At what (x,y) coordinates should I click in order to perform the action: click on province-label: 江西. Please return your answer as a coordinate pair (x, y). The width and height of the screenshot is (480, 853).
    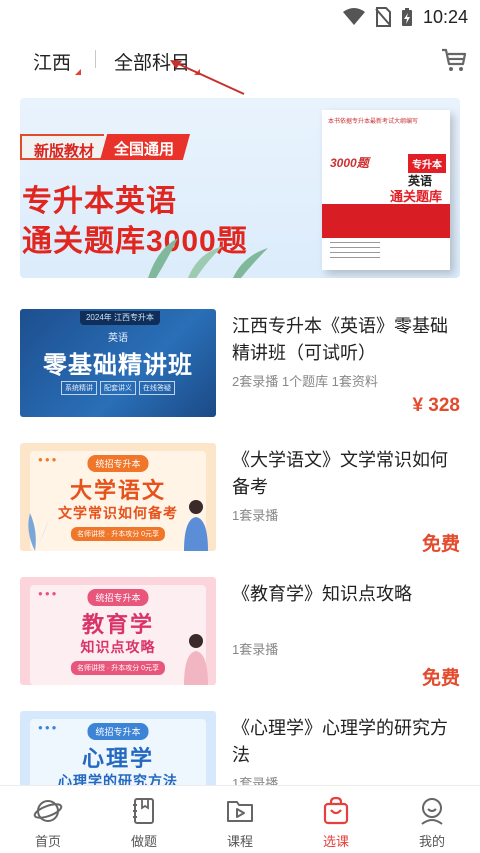
    Looking at the image, I should click on (52, 63).